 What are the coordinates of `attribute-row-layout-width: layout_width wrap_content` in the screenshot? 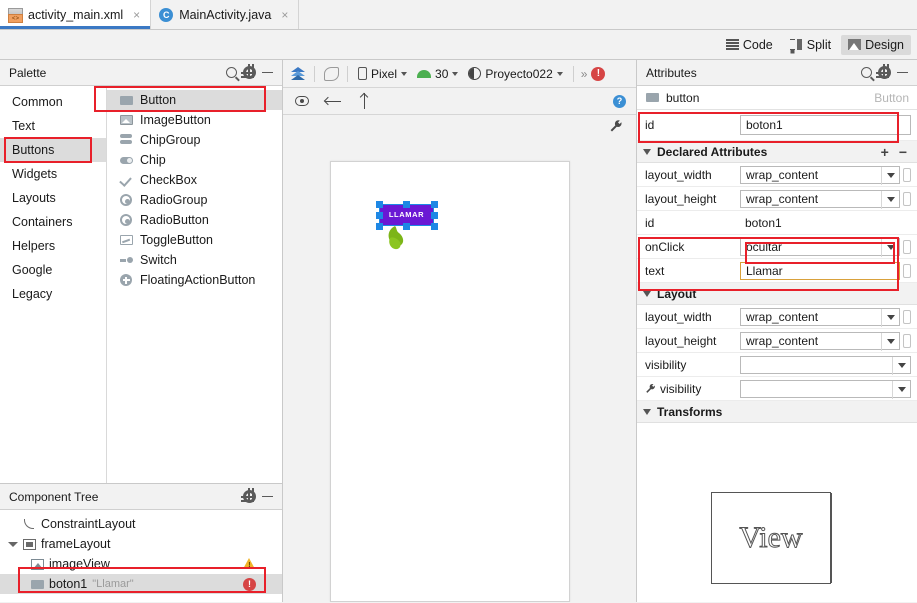 It's located at (777, 175).